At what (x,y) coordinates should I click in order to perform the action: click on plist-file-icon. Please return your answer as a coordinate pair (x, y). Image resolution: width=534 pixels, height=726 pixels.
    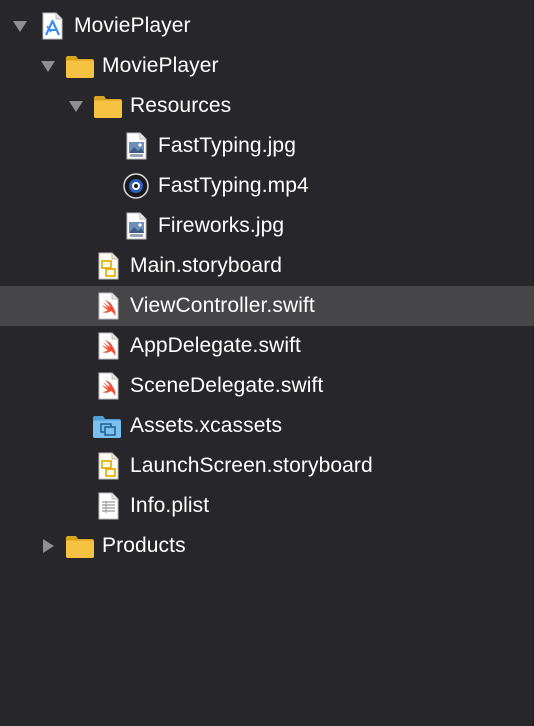
    Looking at the image, I should click on (109, 506).